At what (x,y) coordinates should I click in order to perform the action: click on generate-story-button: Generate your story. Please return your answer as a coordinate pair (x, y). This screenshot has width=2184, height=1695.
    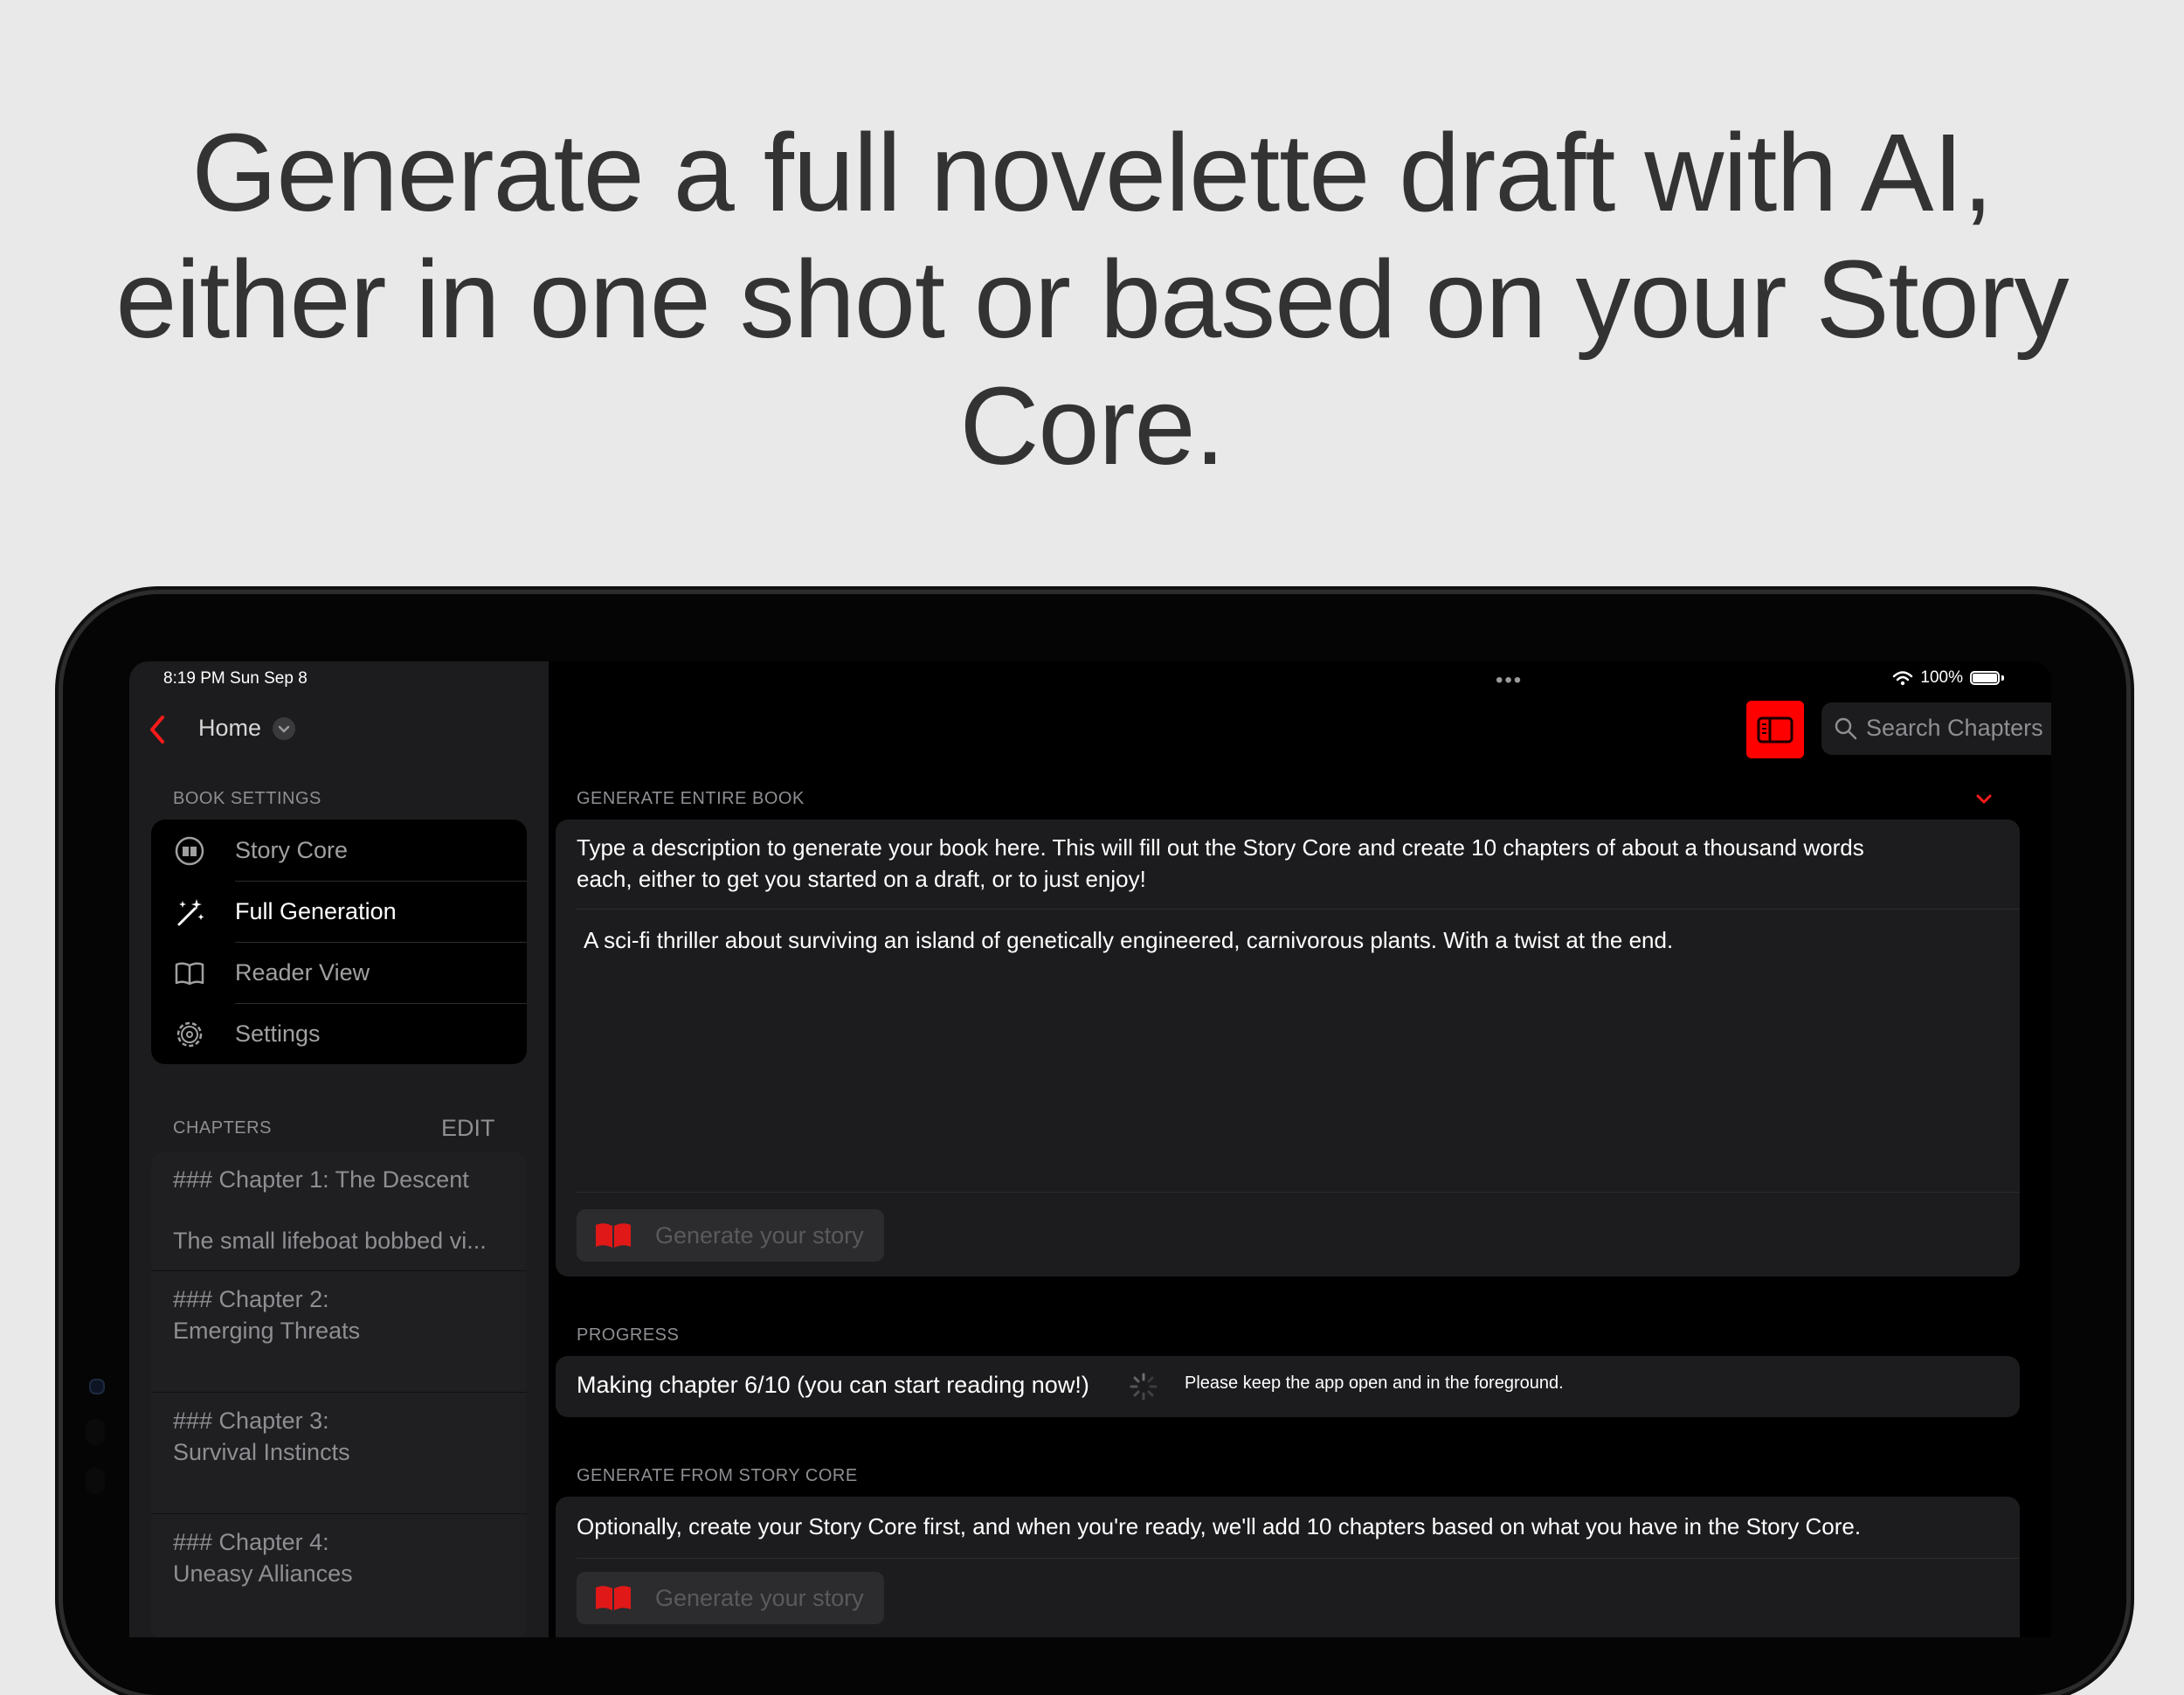
    Looking at the image, I should click on (730, 1235).